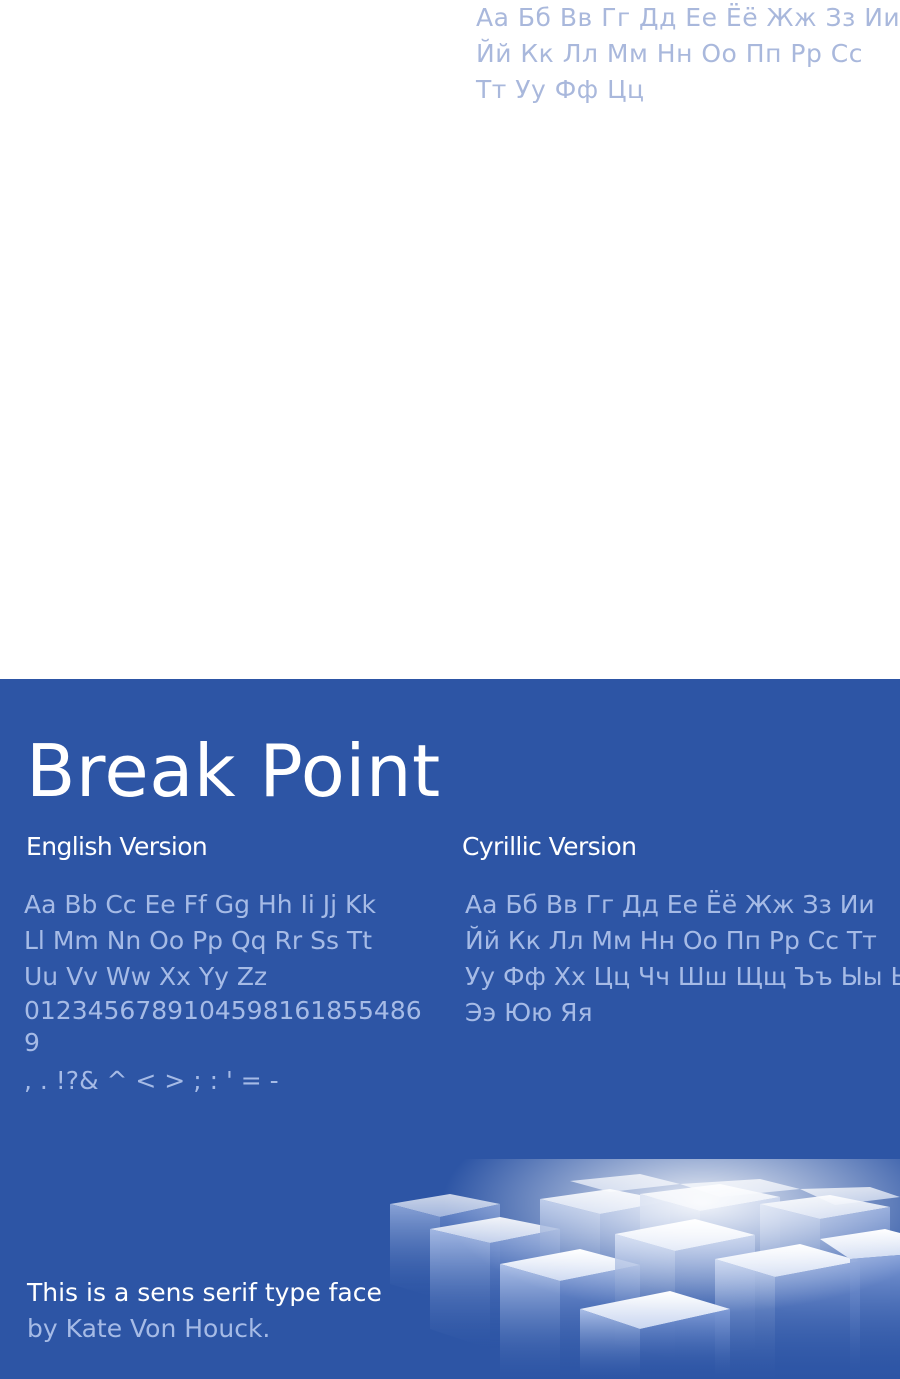 The width and height of the screenshot is (900, 1379). I want to click on tagline-description: This is a sens serif type face, so click(204, 1292).